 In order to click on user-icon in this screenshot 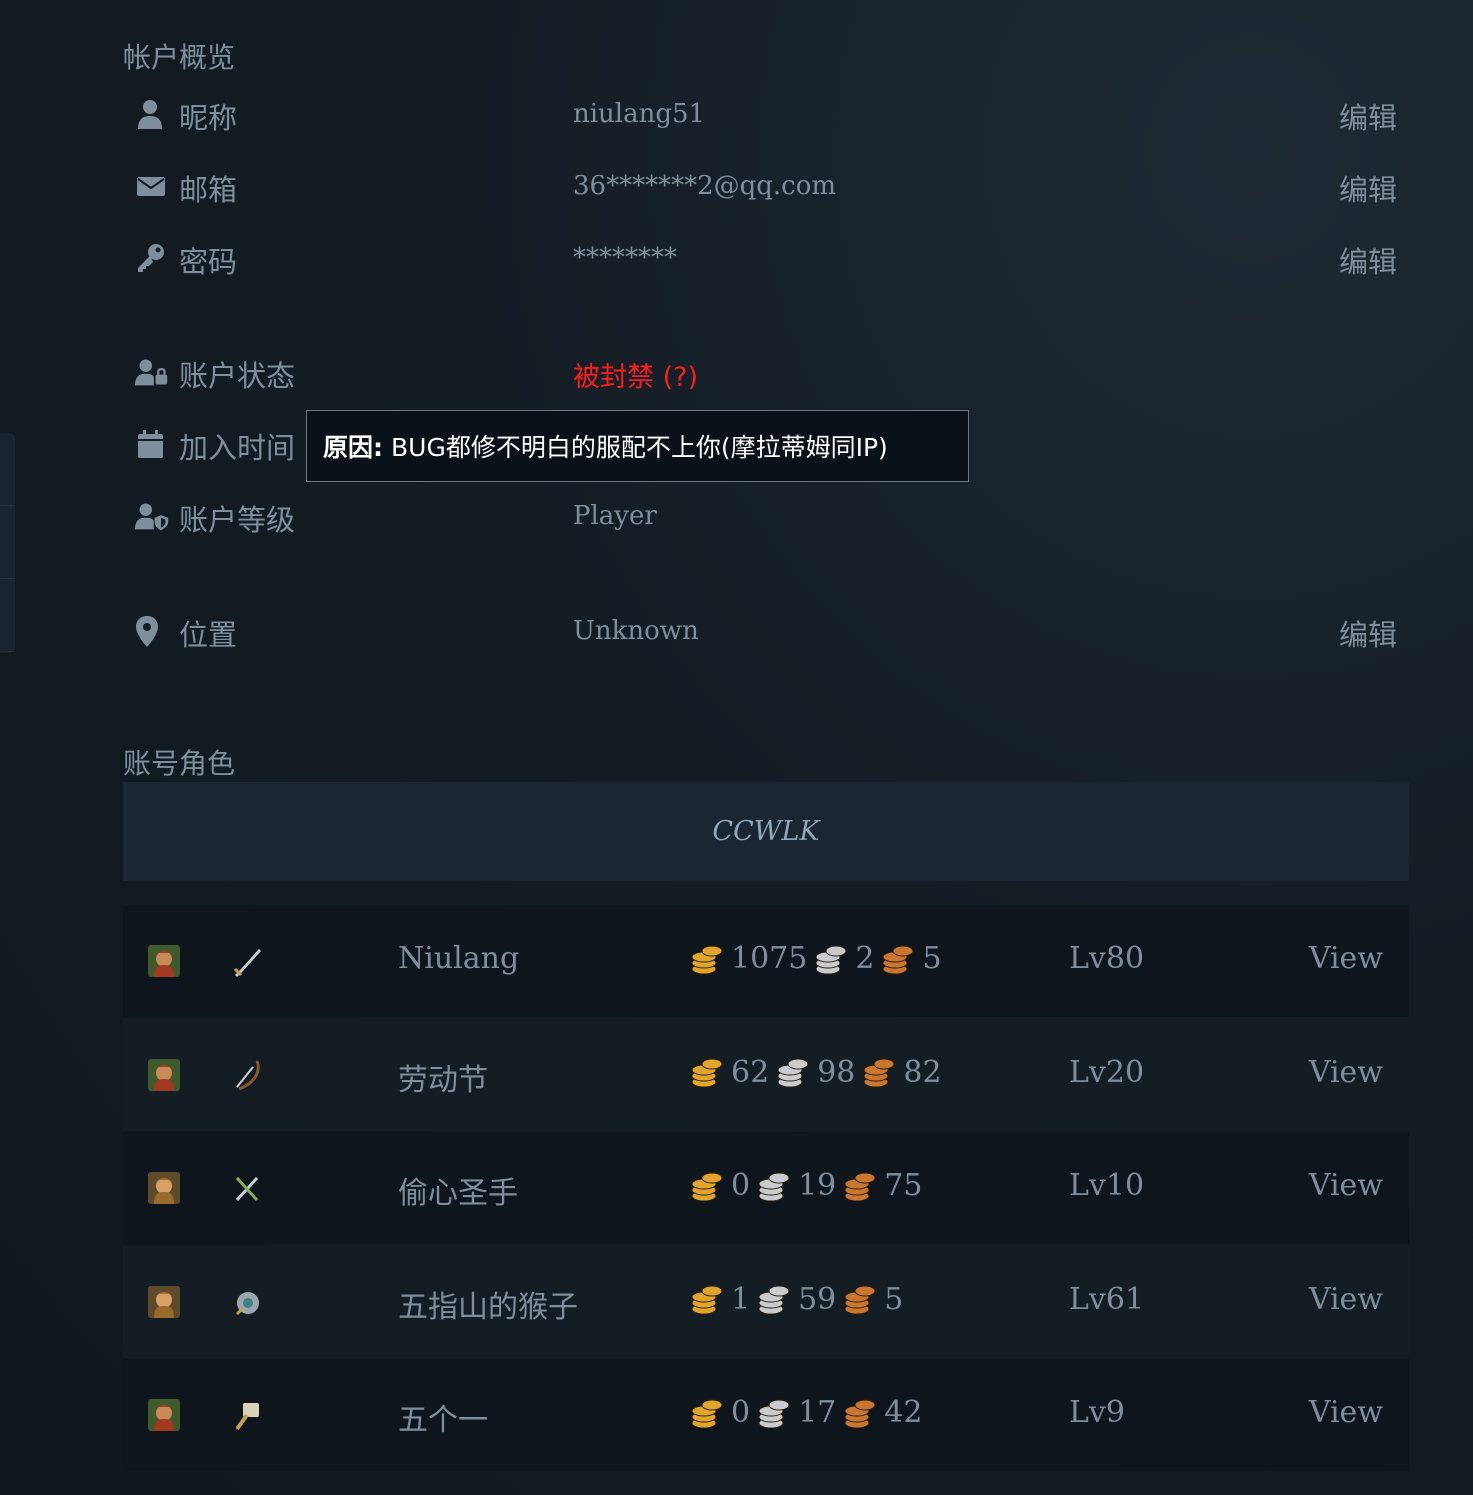, I will do `click(152, 114)`.